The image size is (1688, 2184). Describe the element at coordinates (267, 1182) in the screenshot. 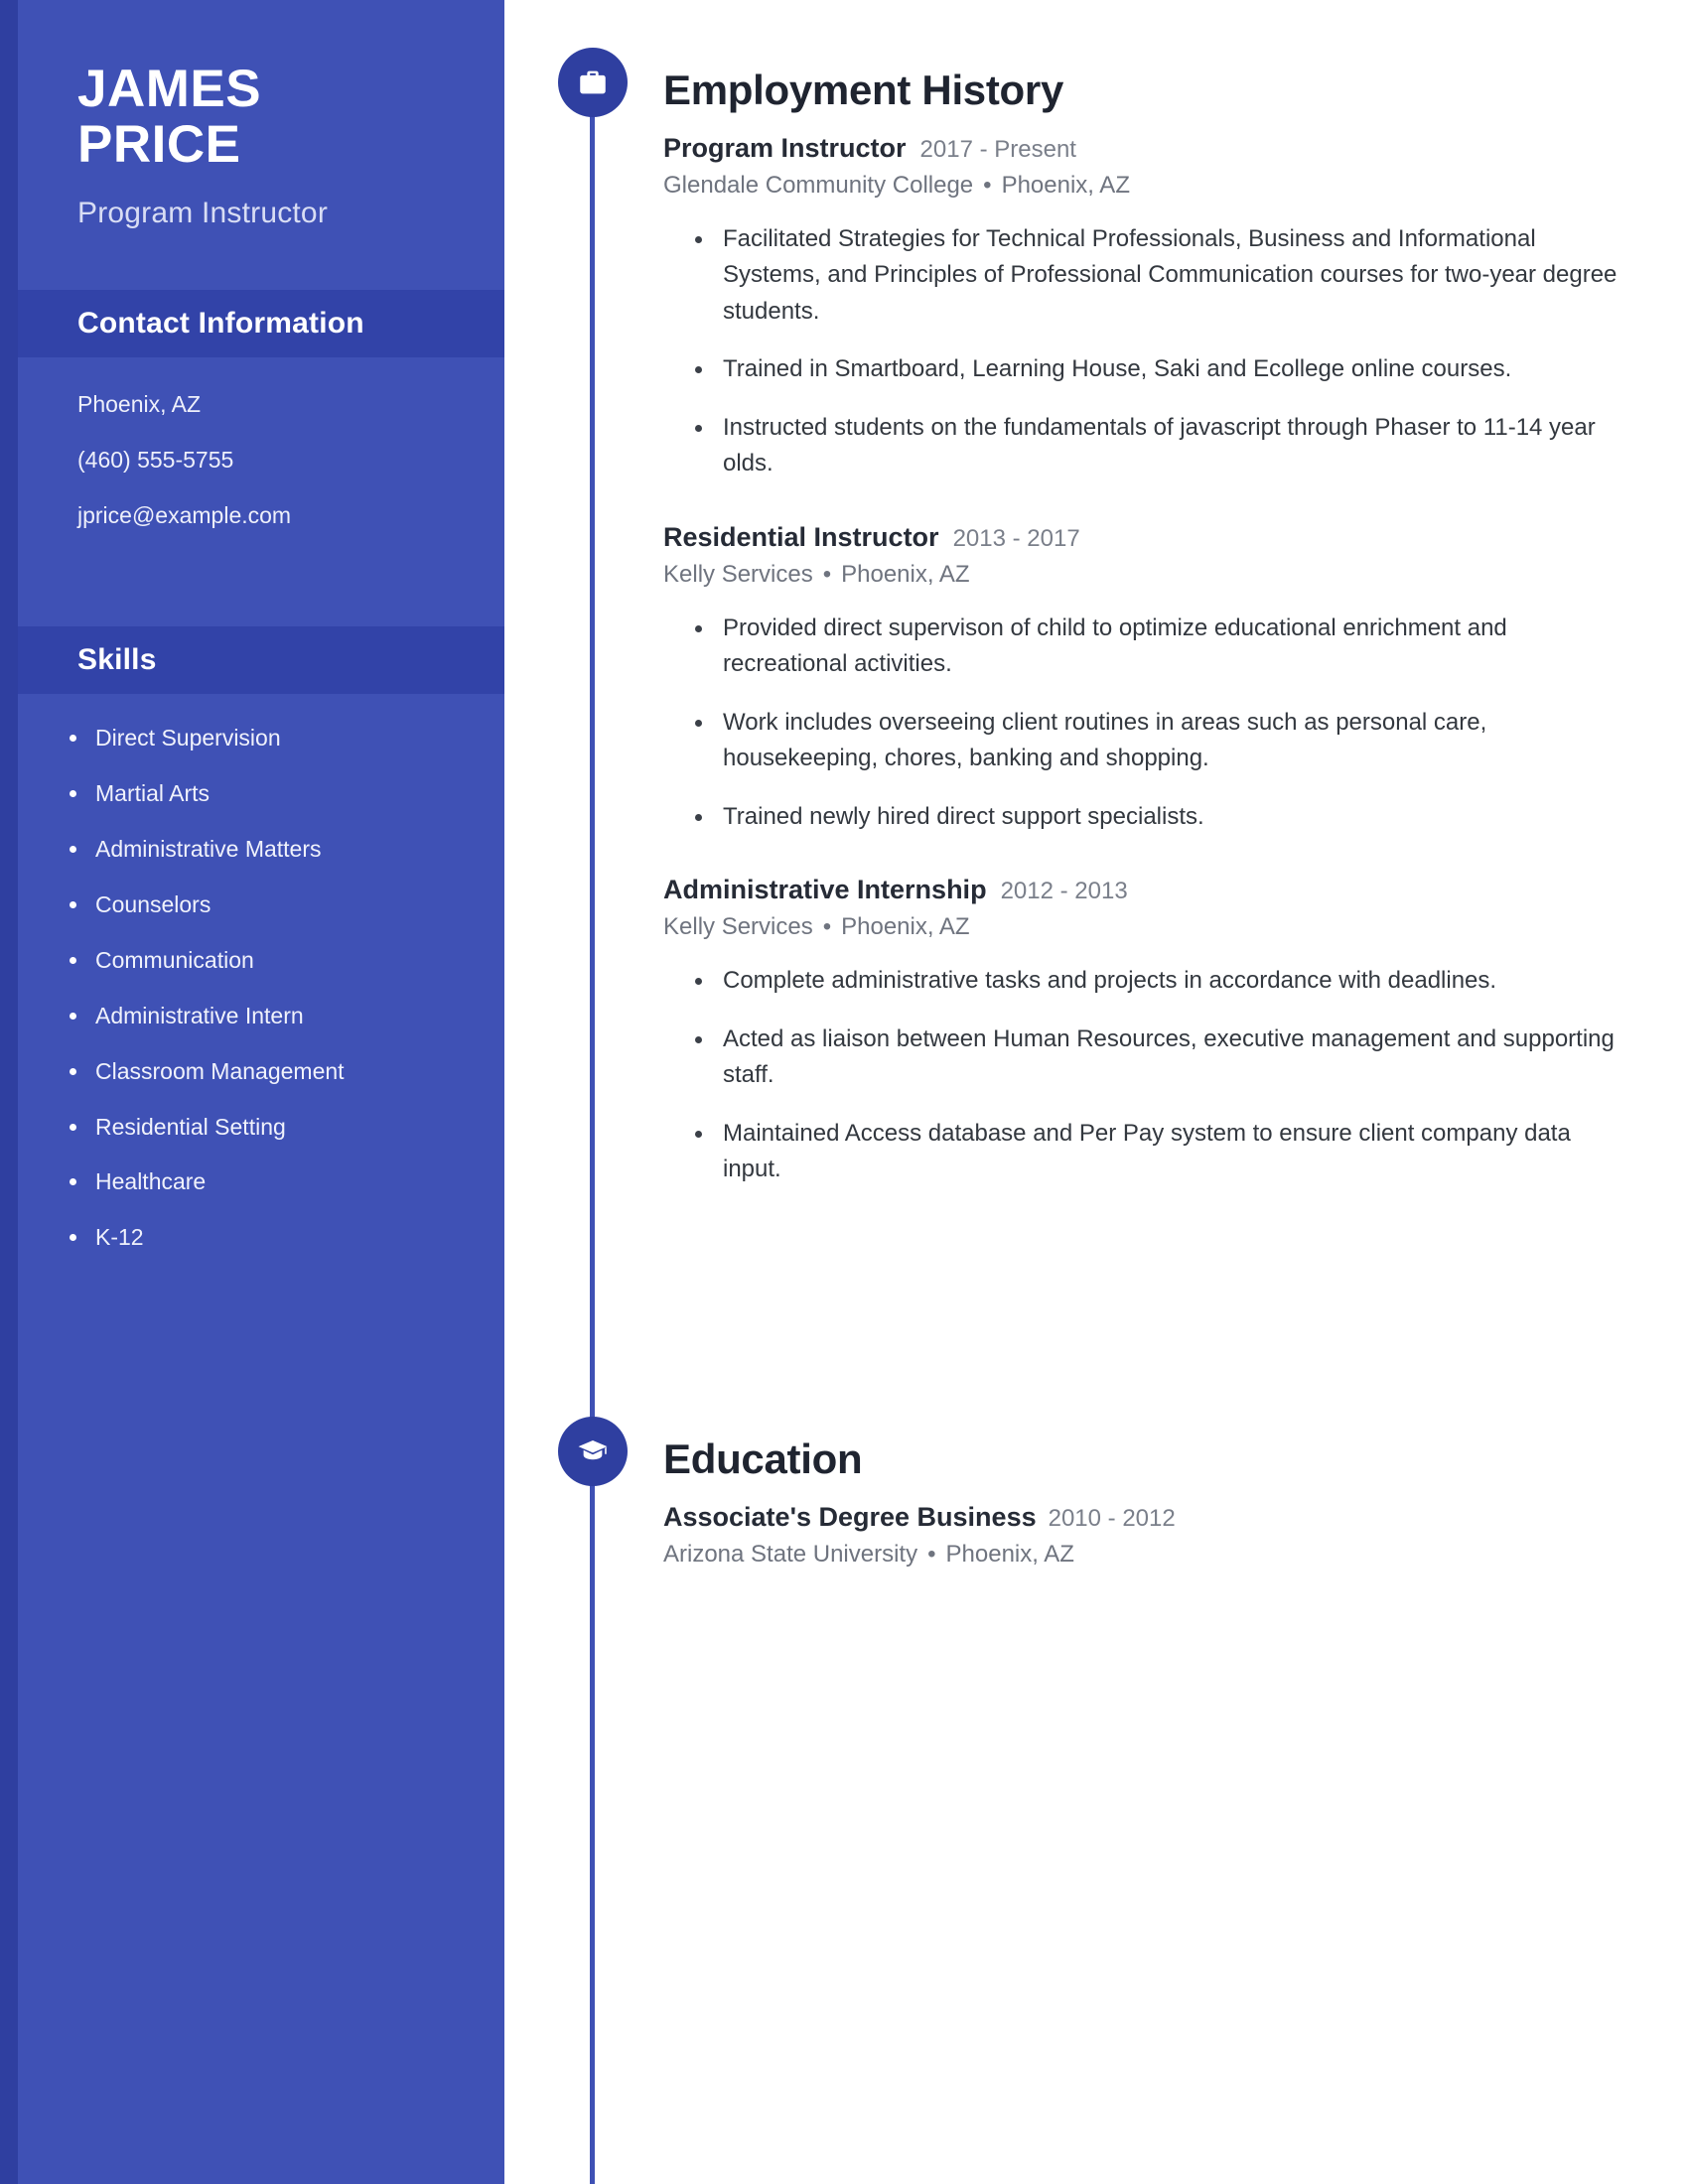

I see `list-item: Healthcare` at that location.